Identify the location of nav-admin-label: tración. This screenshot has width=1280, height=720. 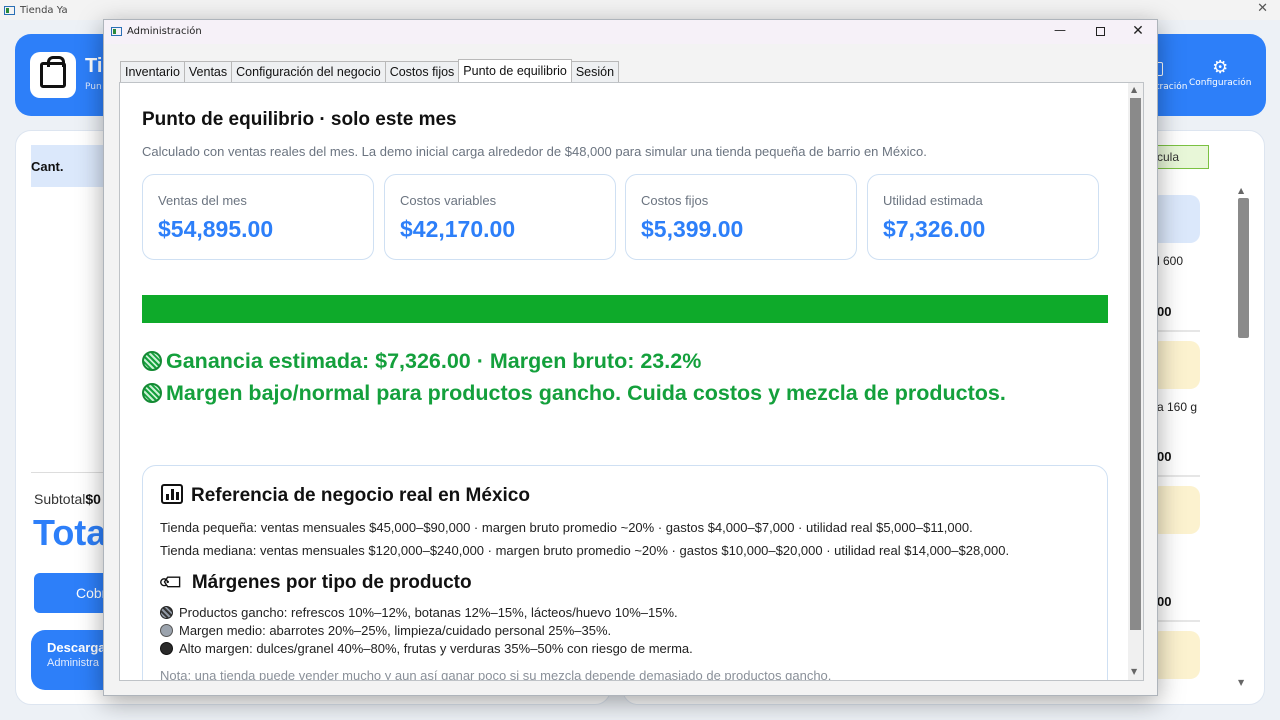
(1172, 87).